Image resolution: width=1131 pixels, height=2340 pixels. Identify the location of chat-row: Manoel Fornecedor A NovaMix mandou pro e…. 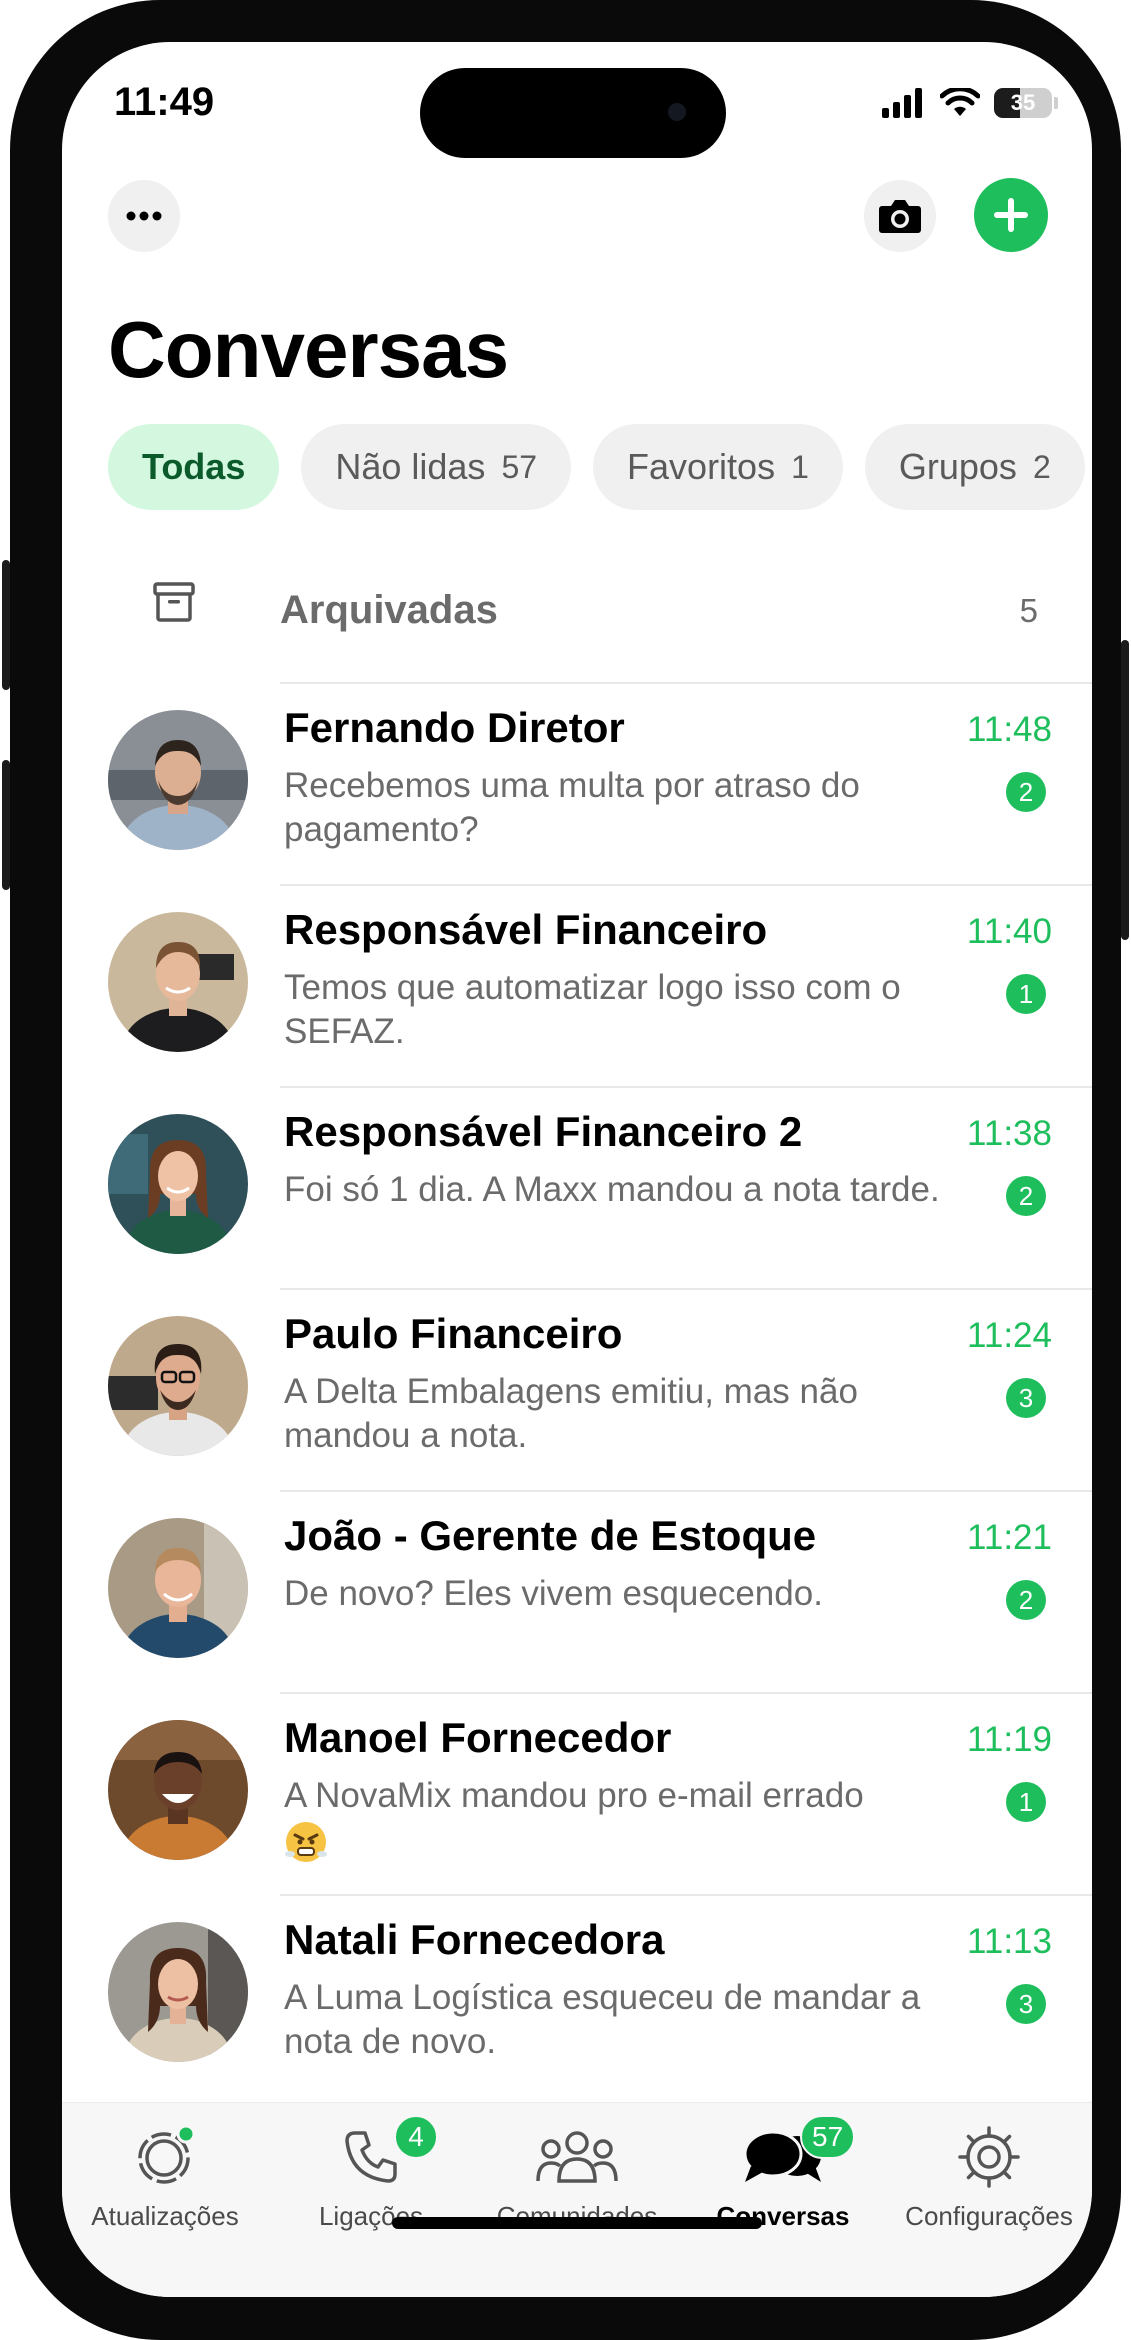
(577, 1795).